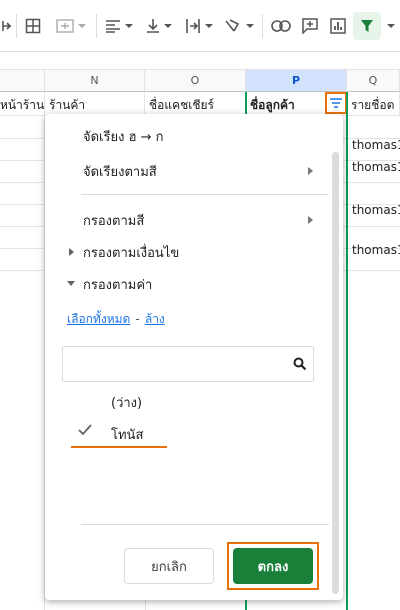 The width and height of the screenshot is (400, 610). Describe the element at coordinates (113, 220) in the screenshot. I see `filter-by-color-item: กรองตามสี` at that location.